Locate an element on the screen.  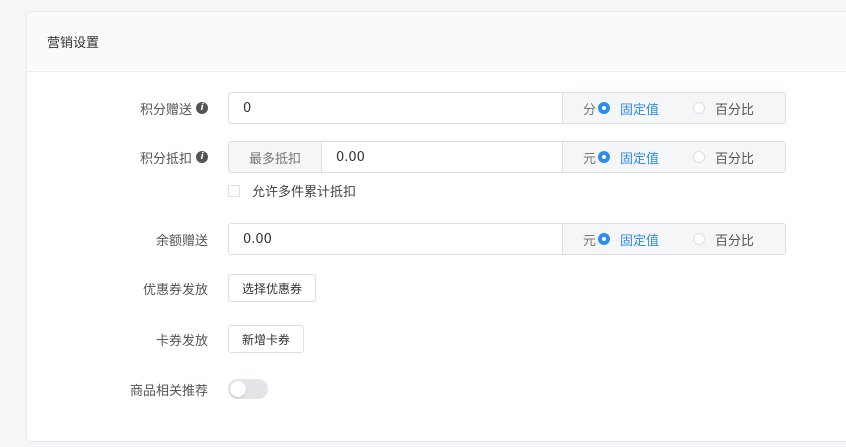
points-gift-label-text: 积分赠送 is located at coordinates (165, 110).